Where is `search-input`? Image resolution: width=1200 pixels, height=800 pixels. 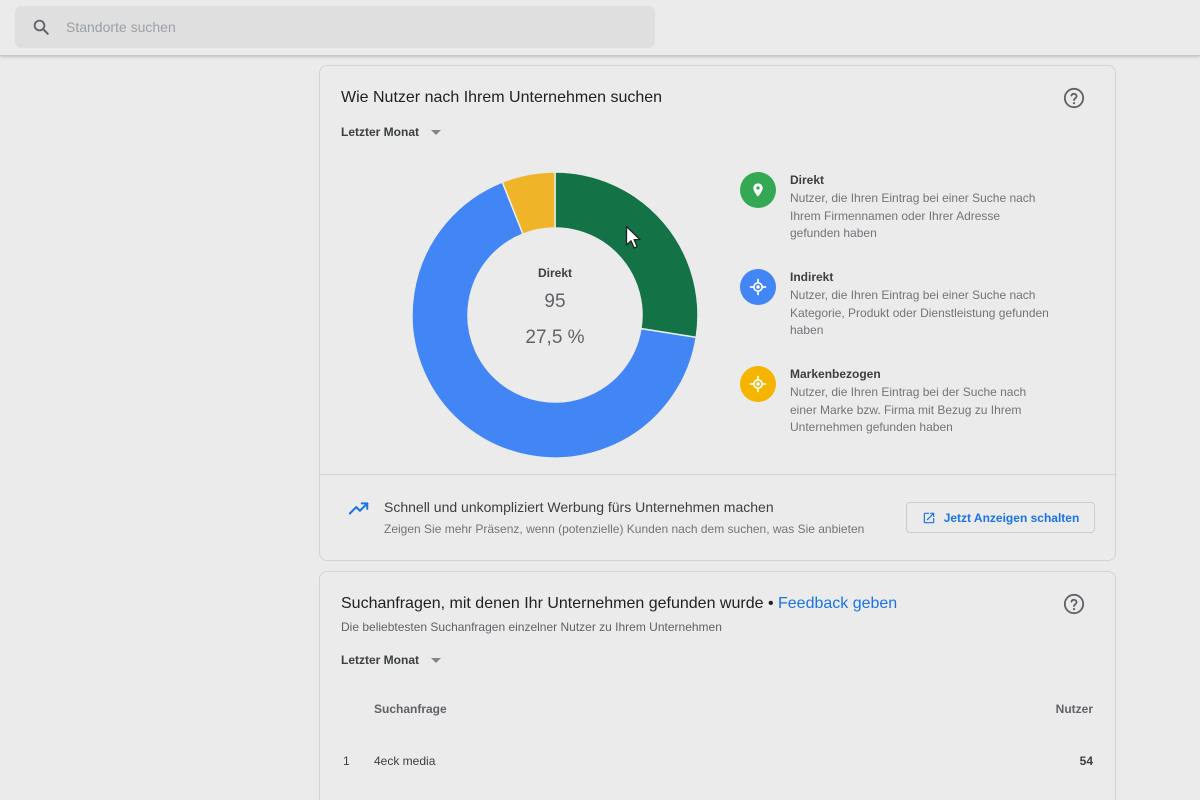
search-input is located at coordinates (316, 27).